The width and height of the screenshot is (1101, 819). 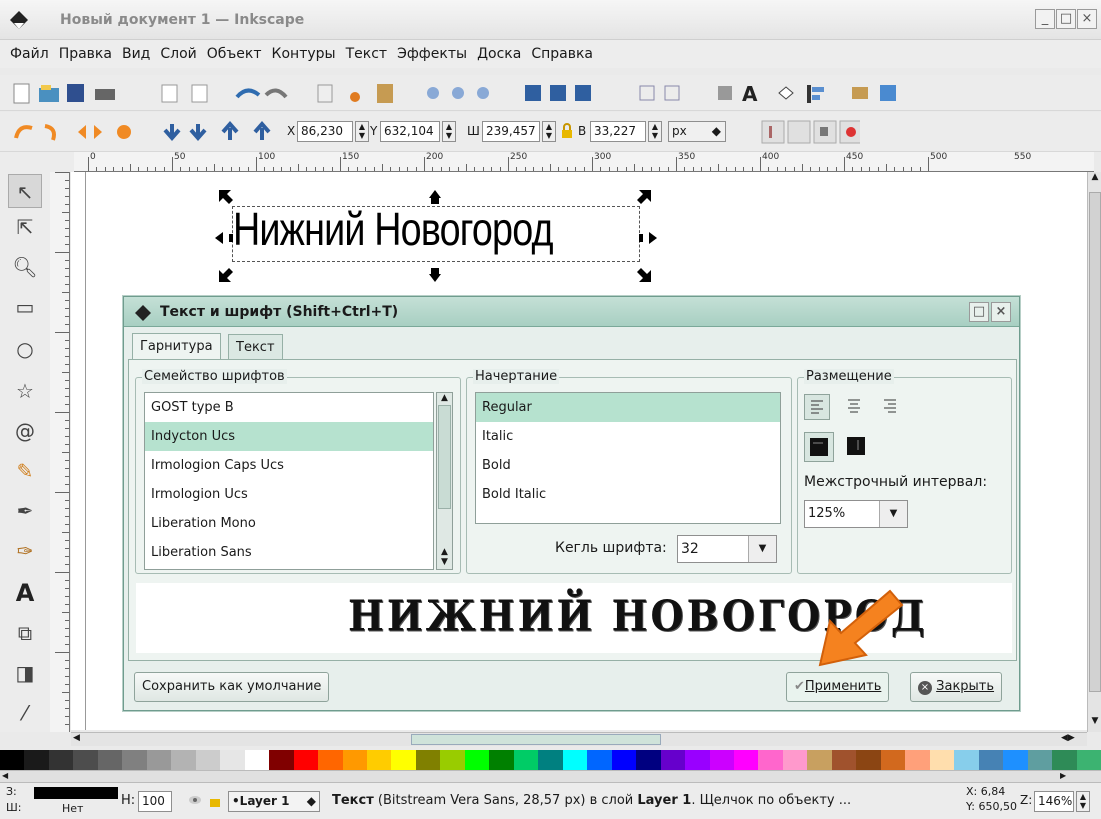 What do you see at coordinates (25, 267) in the screenshot?
I see `zoom-tool-icon: 🔍︎` at bounding box center [25, 267].